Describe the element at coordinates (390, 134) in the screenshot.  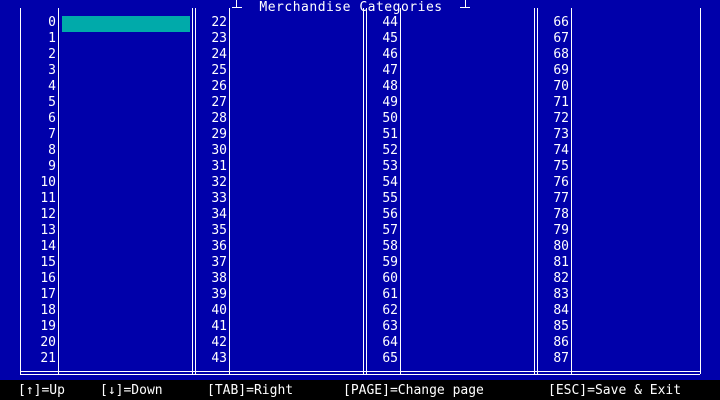
I see `category-number: 51` at that location.